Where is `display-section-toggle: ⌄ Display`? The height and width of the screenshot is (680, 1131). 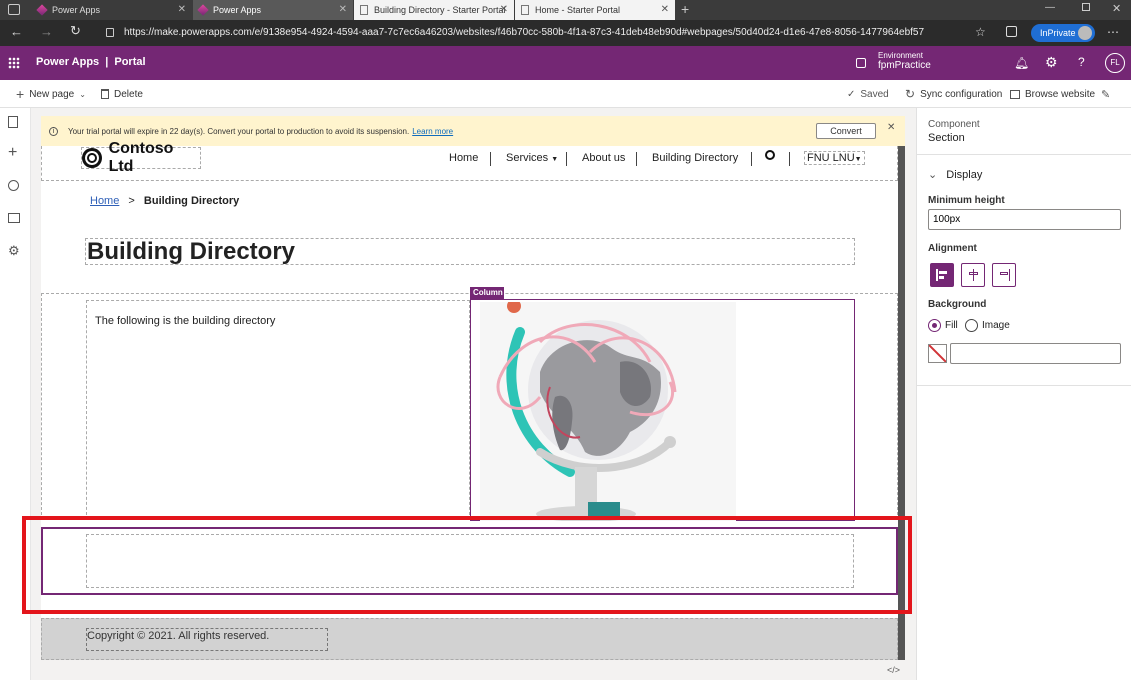 display-section-toggle: ⌄ Display is located at coordinates (955, 174).